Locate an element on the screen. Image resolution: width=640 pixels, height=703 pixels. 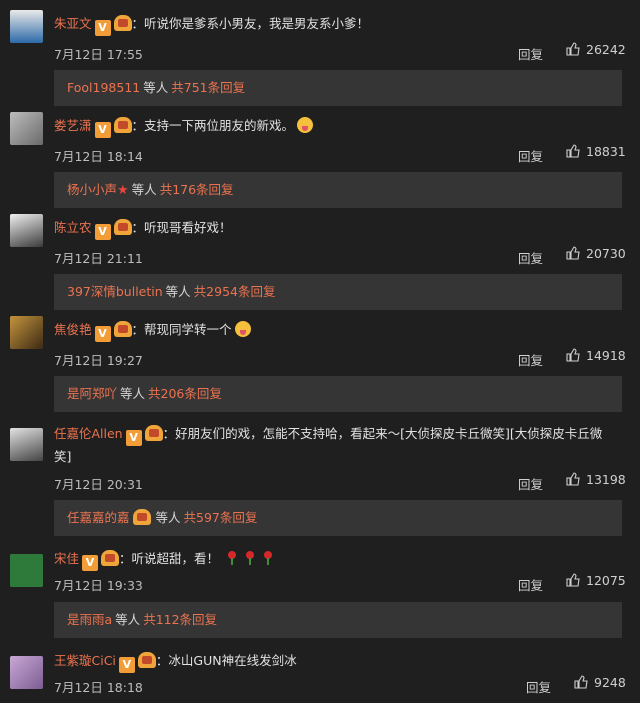
like-button: 9248 is located at coordinates (600, 682).